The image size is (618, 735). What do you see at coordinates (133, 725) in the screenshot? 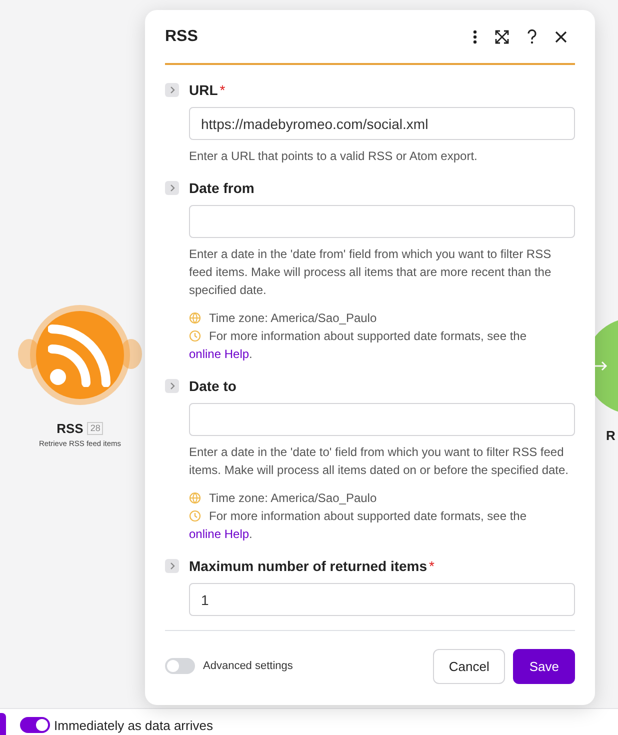
I see `schedule-label: Immediately as data arrives` at bounding box center [133, 725].